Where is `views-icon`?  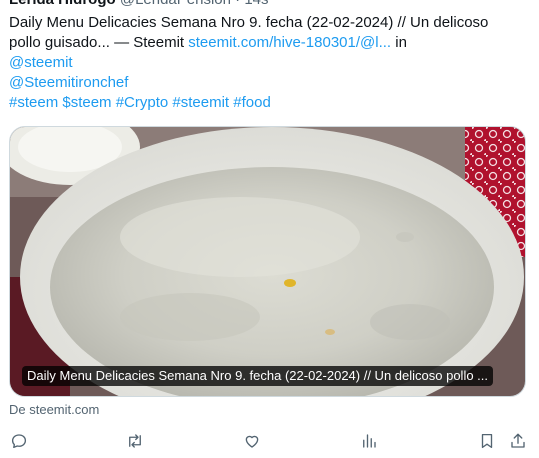
views-icon is located at coordinates (369, 441).